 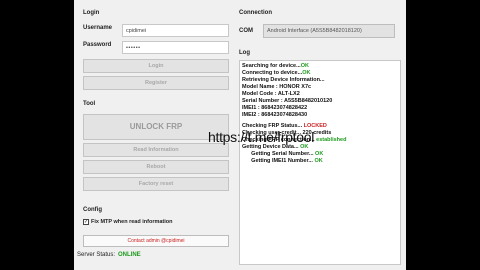 What do you see at coordinates (156, 167) in the screenshot?
I see `reboot-button: Reboot` at bounding box center [156, 167].